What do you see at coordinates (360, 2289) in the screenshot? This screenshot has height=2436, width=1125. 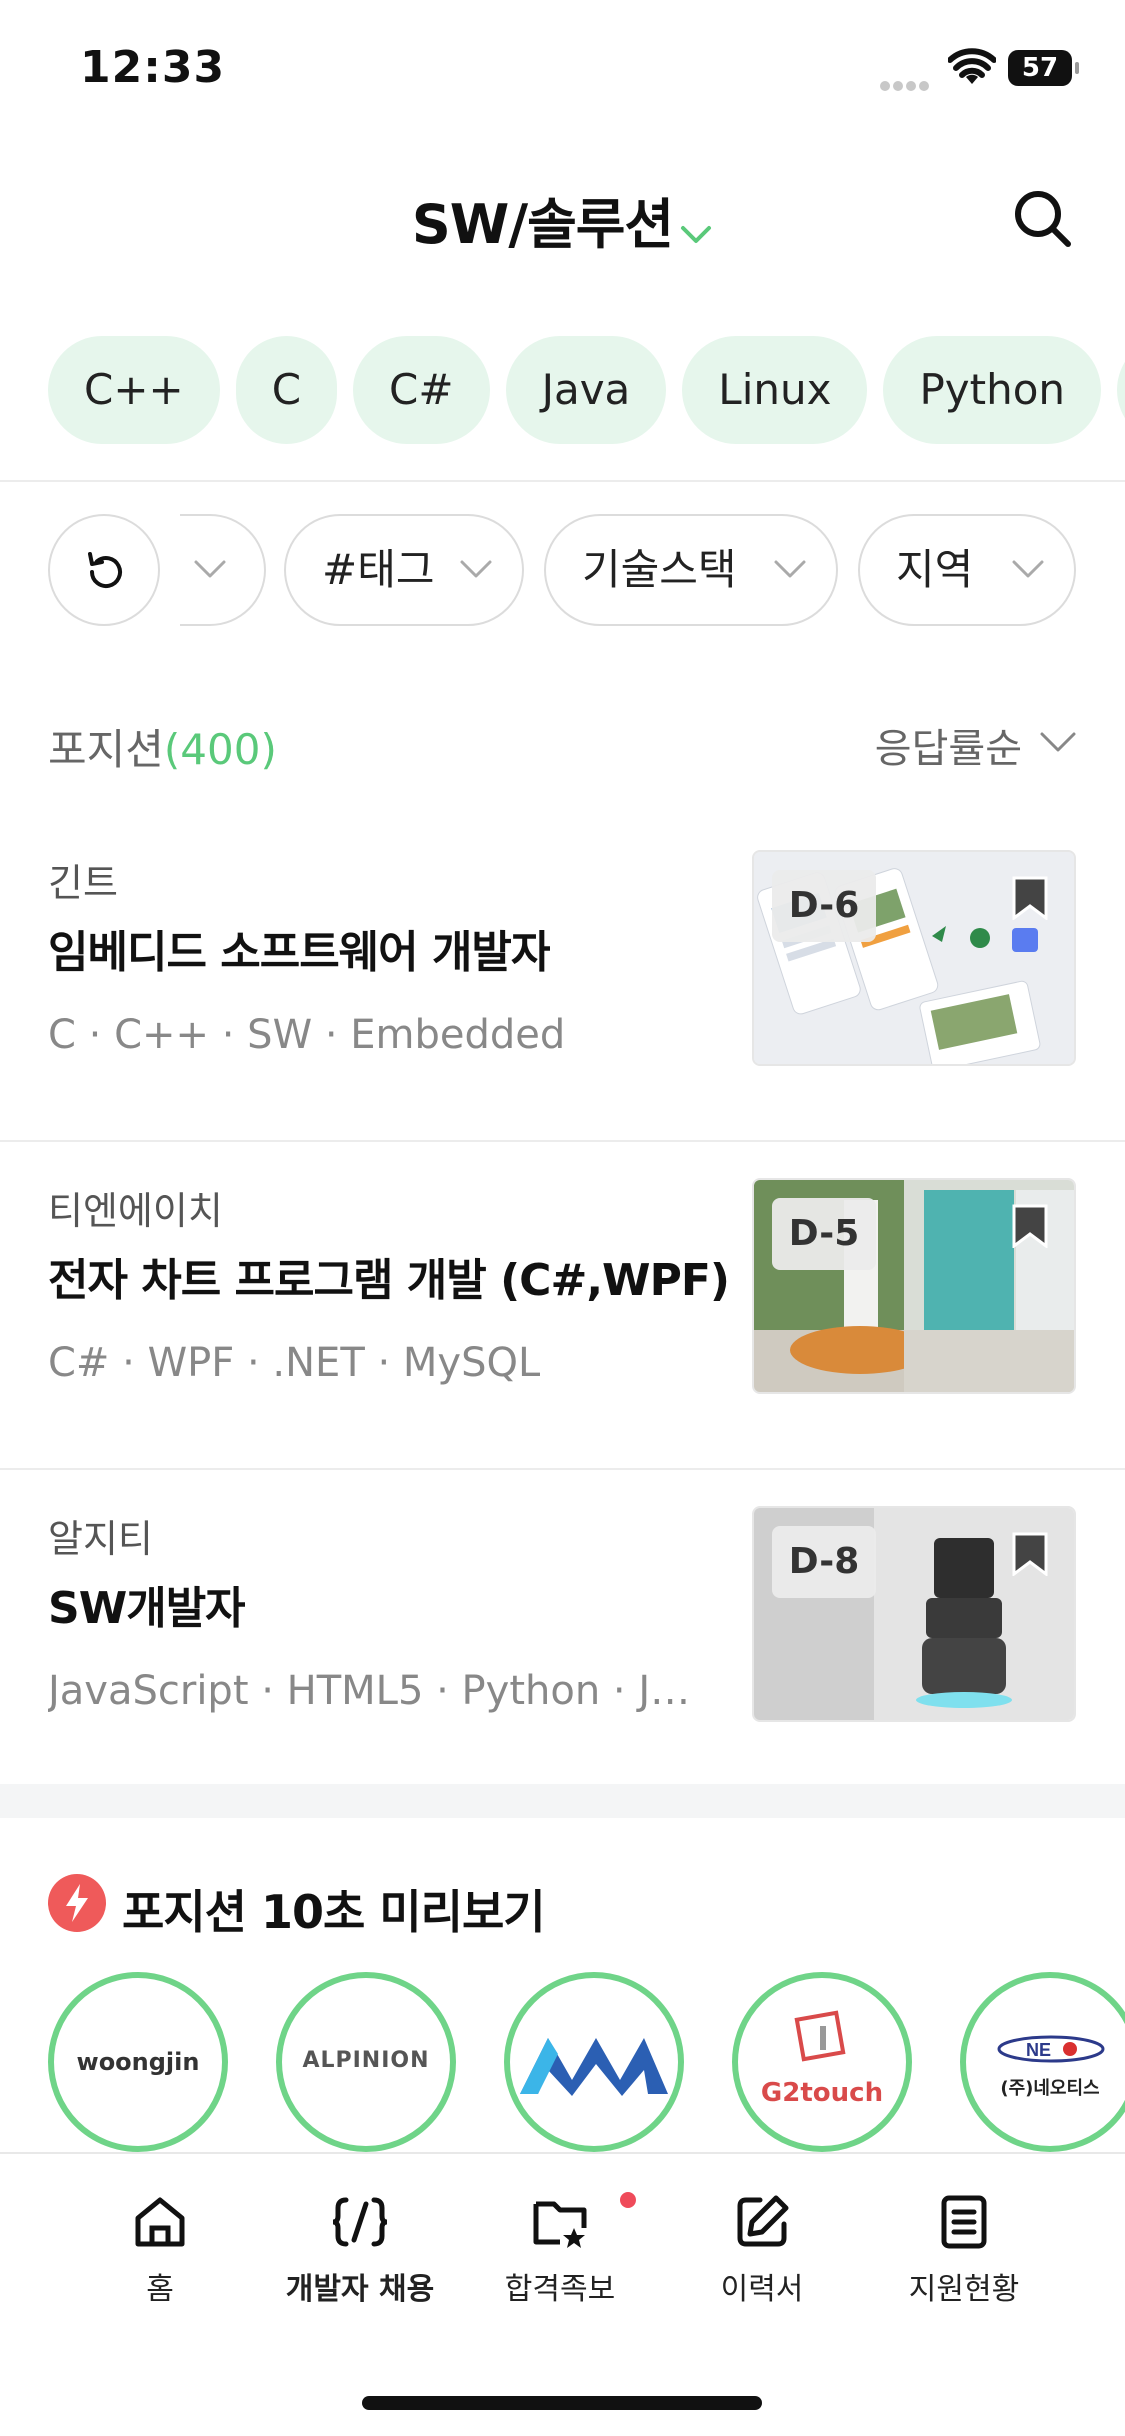 I see `nav-label: 개발자 채용` at bounding box center [360, 2289].